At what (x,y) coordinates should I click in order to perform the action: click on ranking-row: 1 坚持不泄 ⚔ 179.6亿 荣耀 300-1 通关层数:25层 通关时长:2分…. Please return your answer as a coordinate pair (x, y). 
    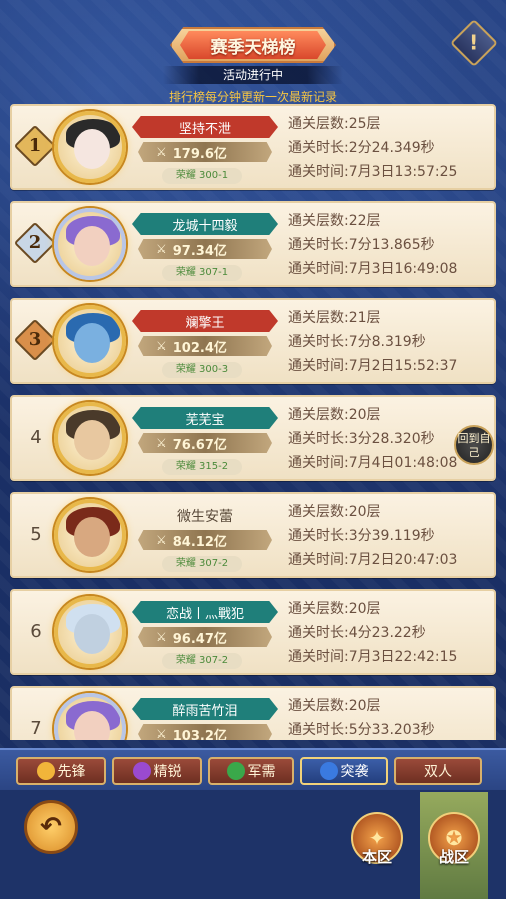
    Looking at the image, I should click on (253, 147).